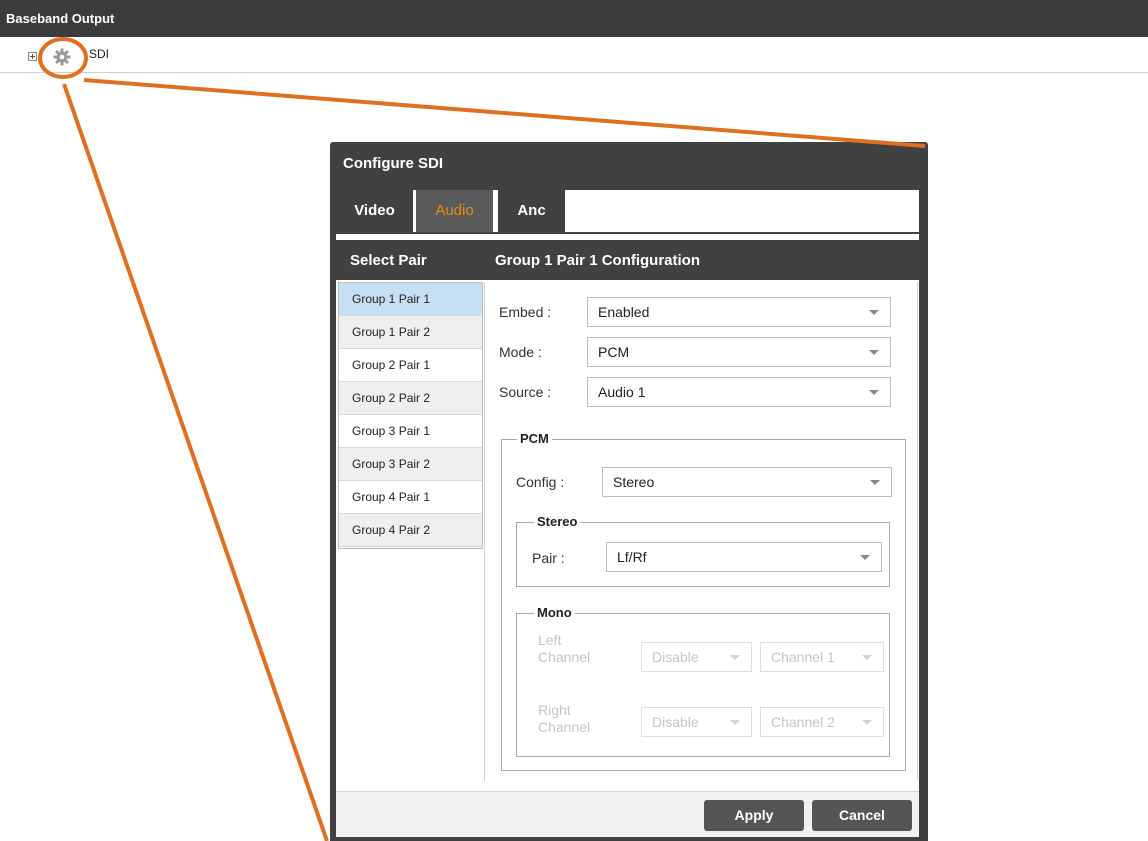 Image resolution: width=1148 pixels, height=841 pixels. Describe the element at coordinates (554, 612) in the screenshot. I see `mono-legend: Mono` at that location.